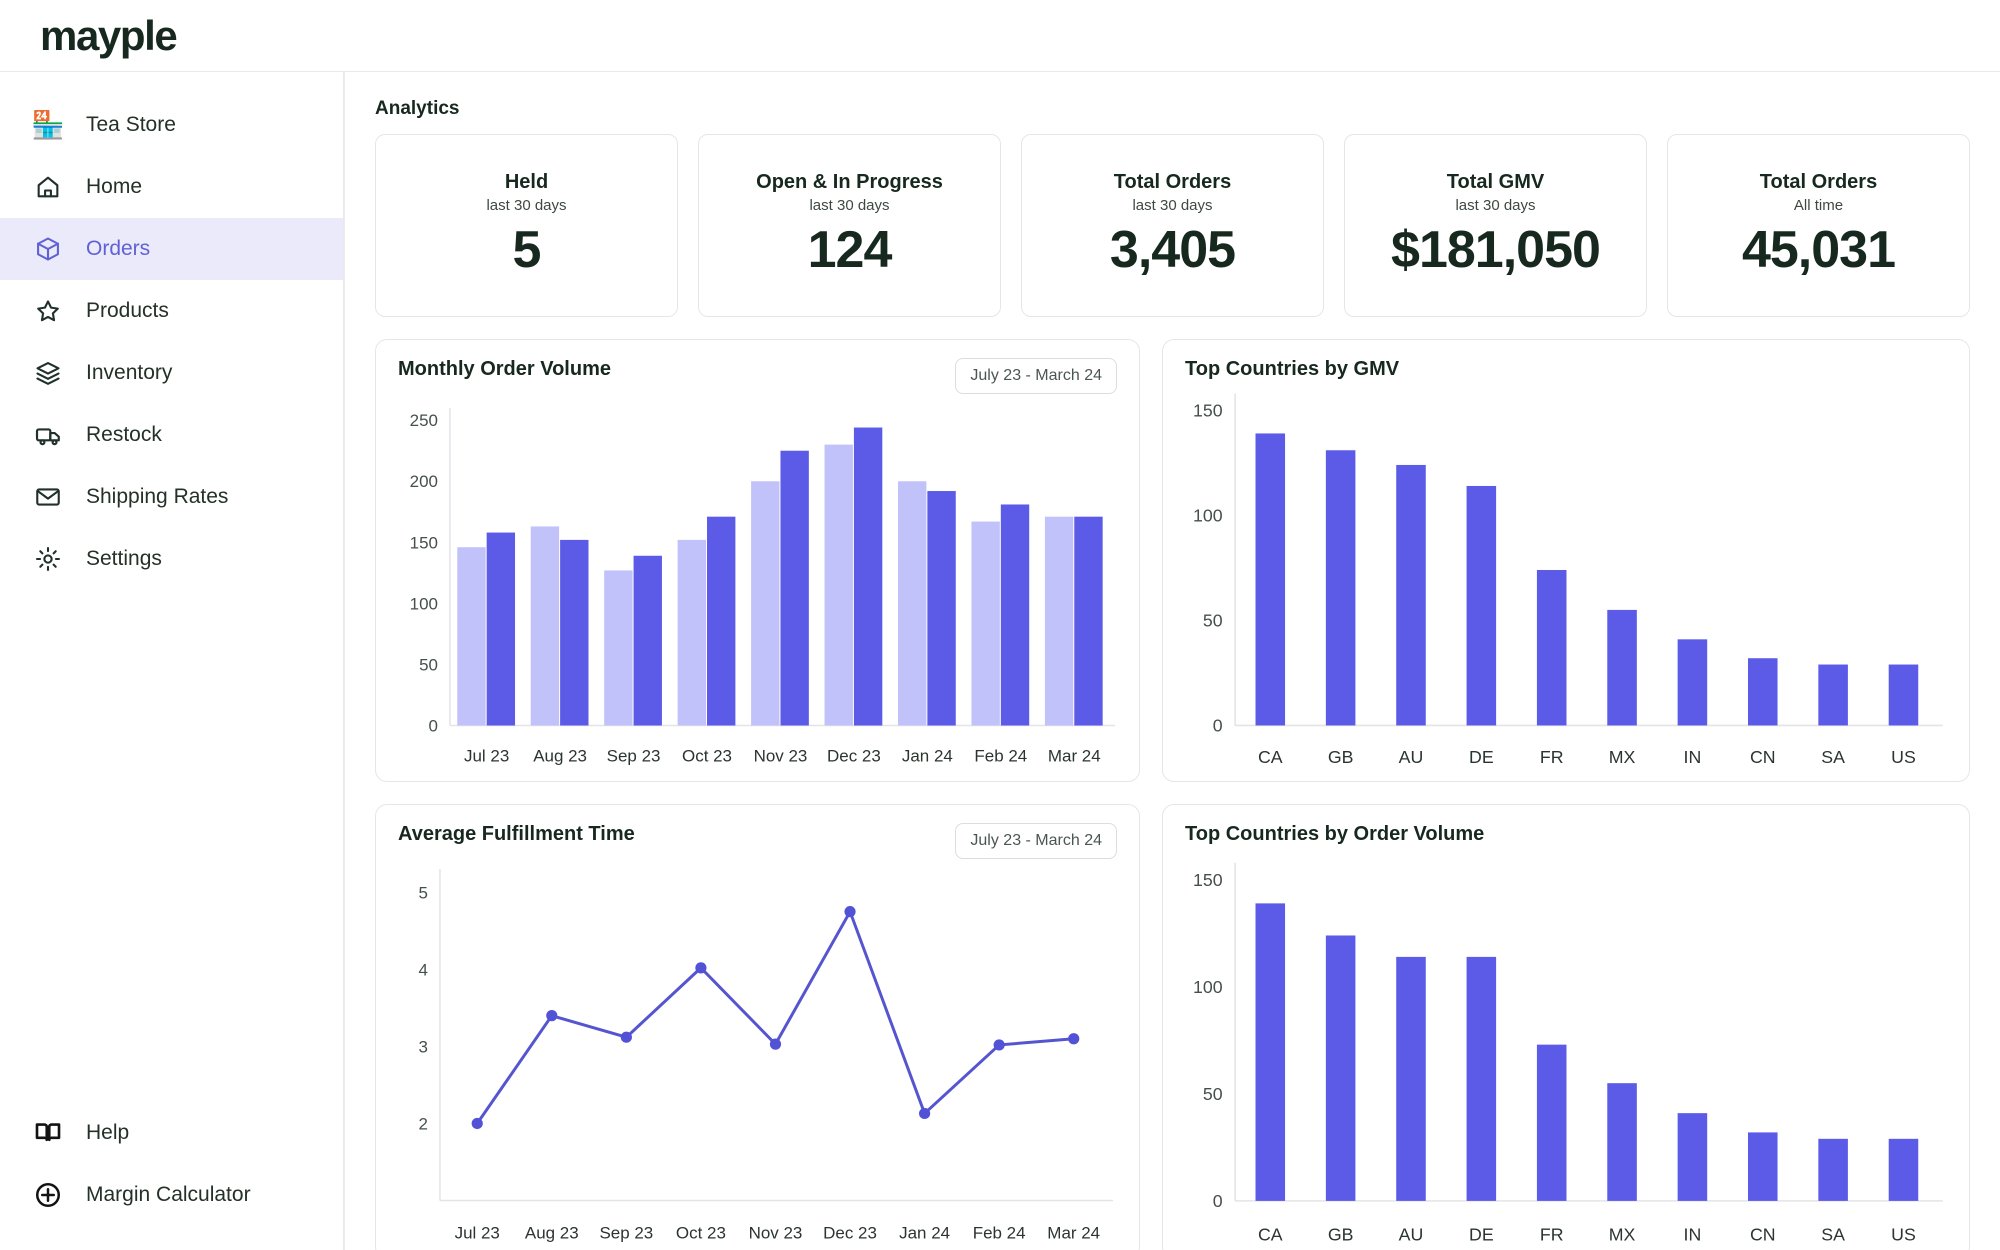 This screenshot has height=1250, width=2000. I want to click on card-header: Top Countries by GMV, so click(1566, 369).